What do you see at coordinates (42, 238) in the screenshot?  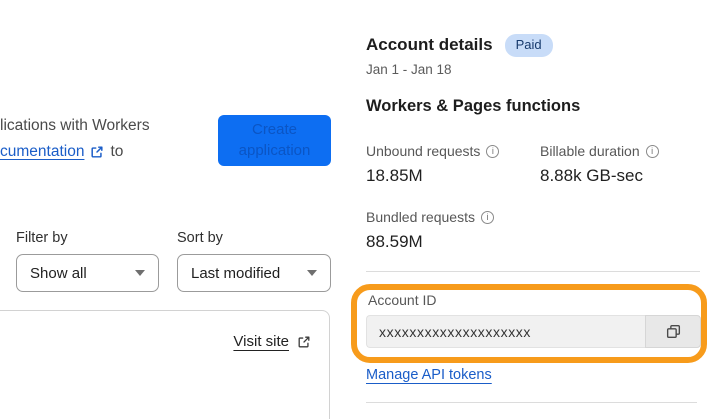 I see `filter-by-label: Filter by` at bounding box center [42, 238].